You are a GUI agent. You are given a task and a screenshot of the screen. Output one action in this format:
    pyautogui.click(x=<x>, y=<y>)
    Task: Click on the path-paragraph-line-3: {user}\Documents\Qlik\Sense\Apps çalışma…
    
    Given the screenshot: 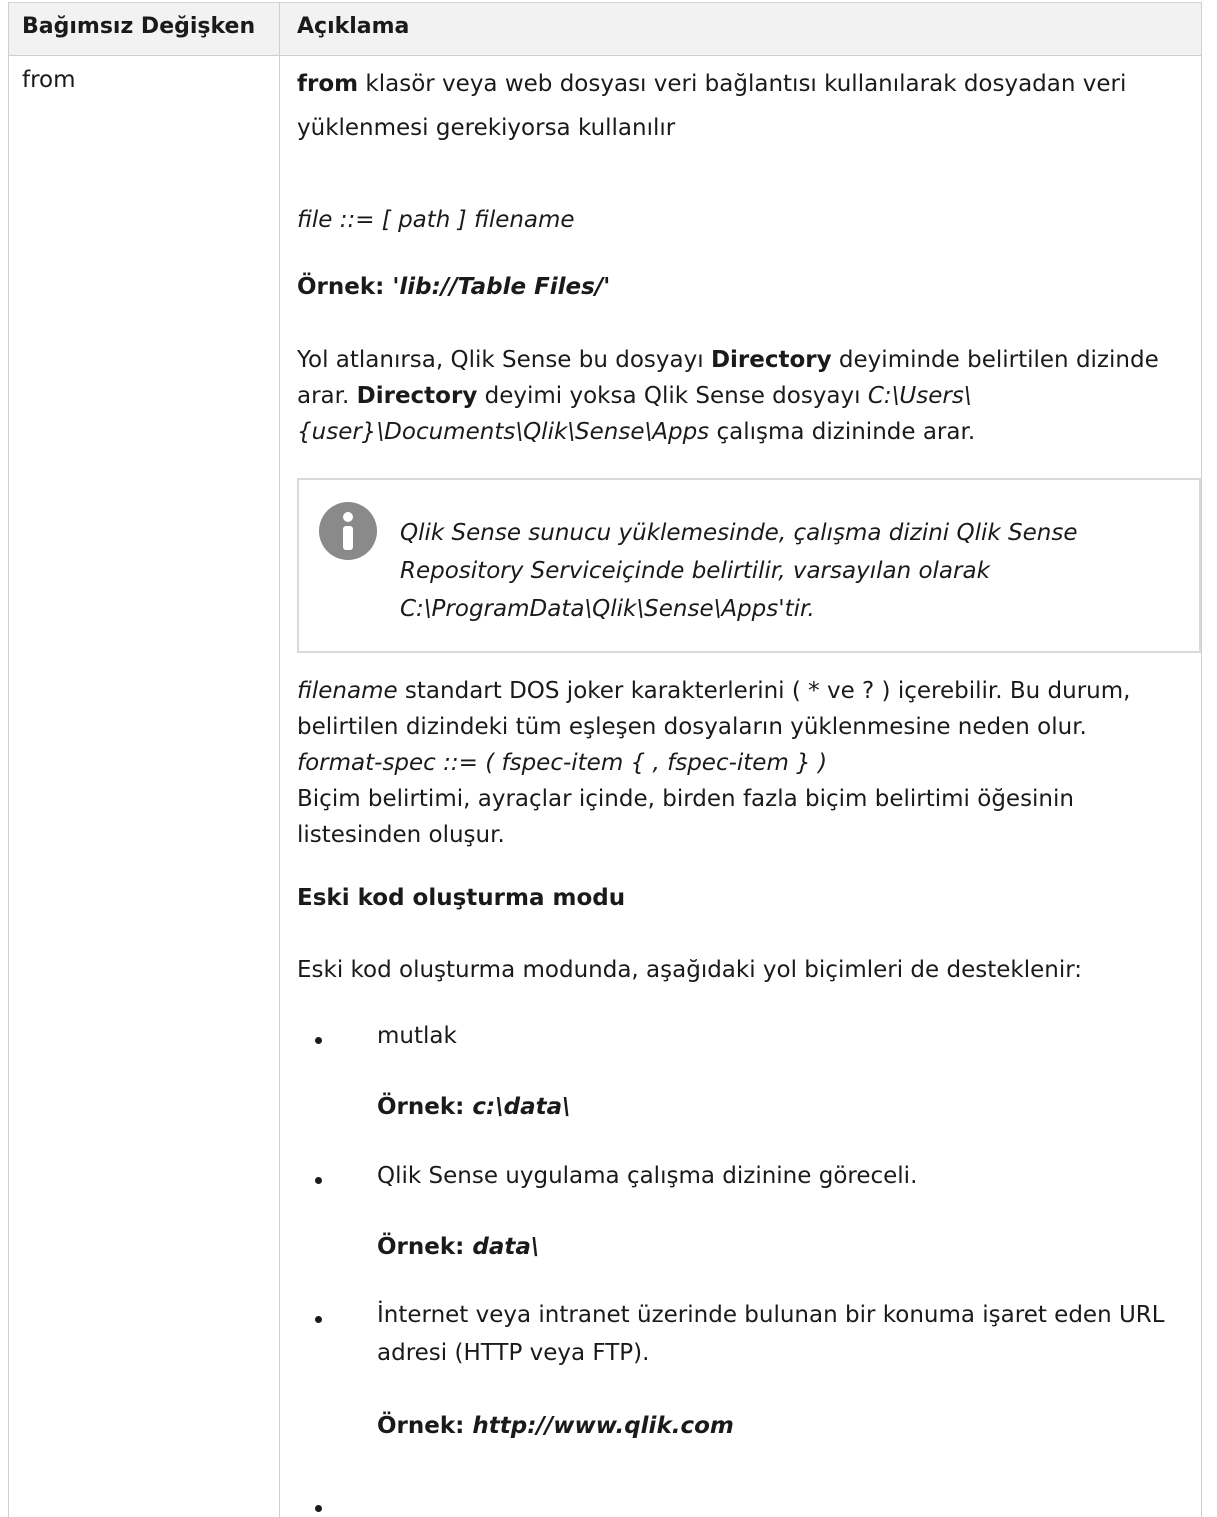 What is the action you would take?
    pyautogui.click(x=636, y=432)
    